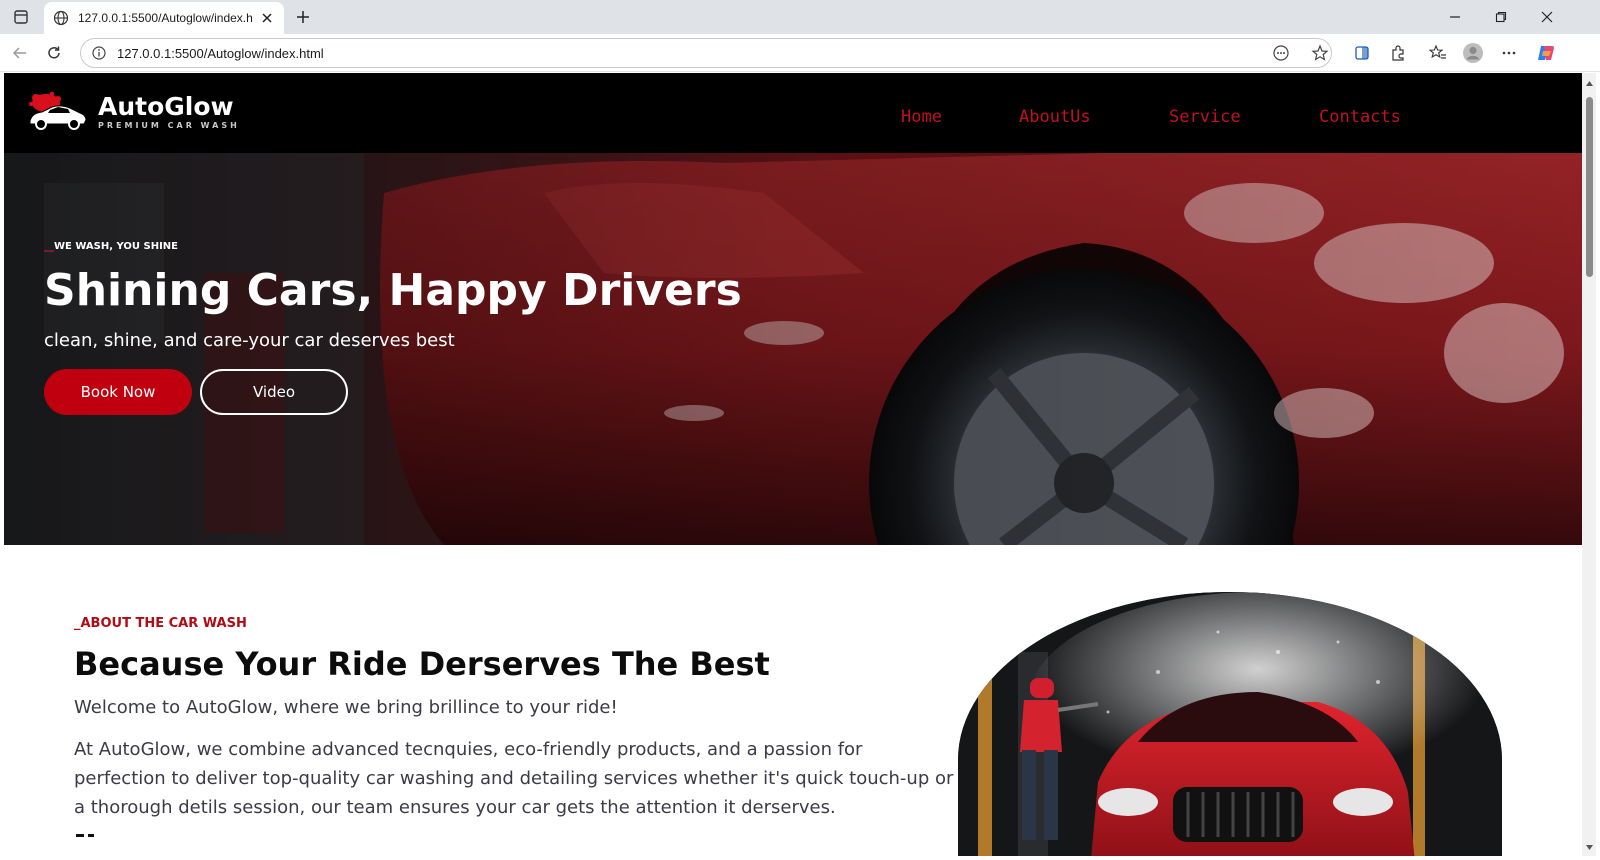 This screenshot has width=1600, height=860. I want to click on copilot-icon, so click(1546, 53).